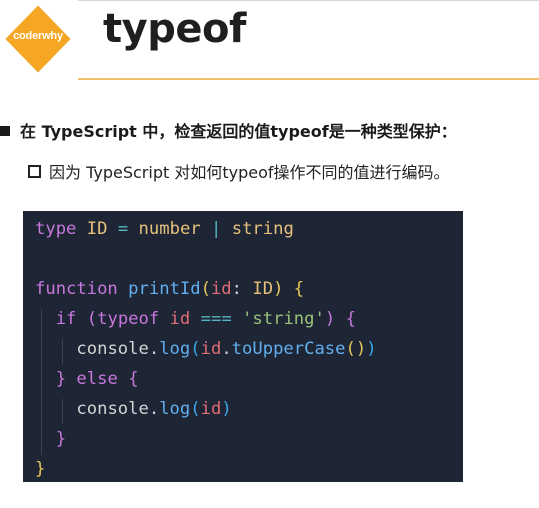 The image size is (539, 508). I want to click on code-line-4: if (typeof id === 'string') {, so click(205, 319).